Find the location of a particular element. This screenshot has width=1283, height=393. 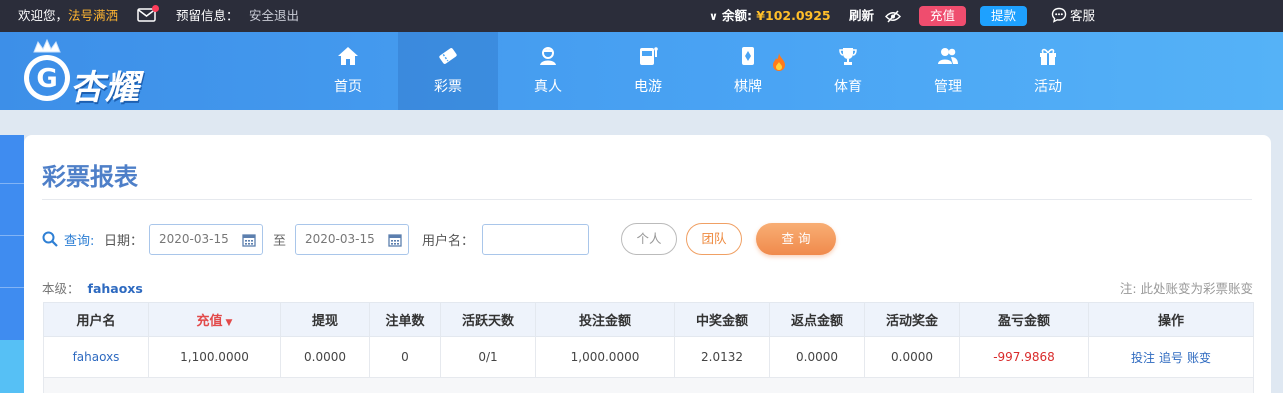

nav-live: 真人 is located at coordinates (548, 71).